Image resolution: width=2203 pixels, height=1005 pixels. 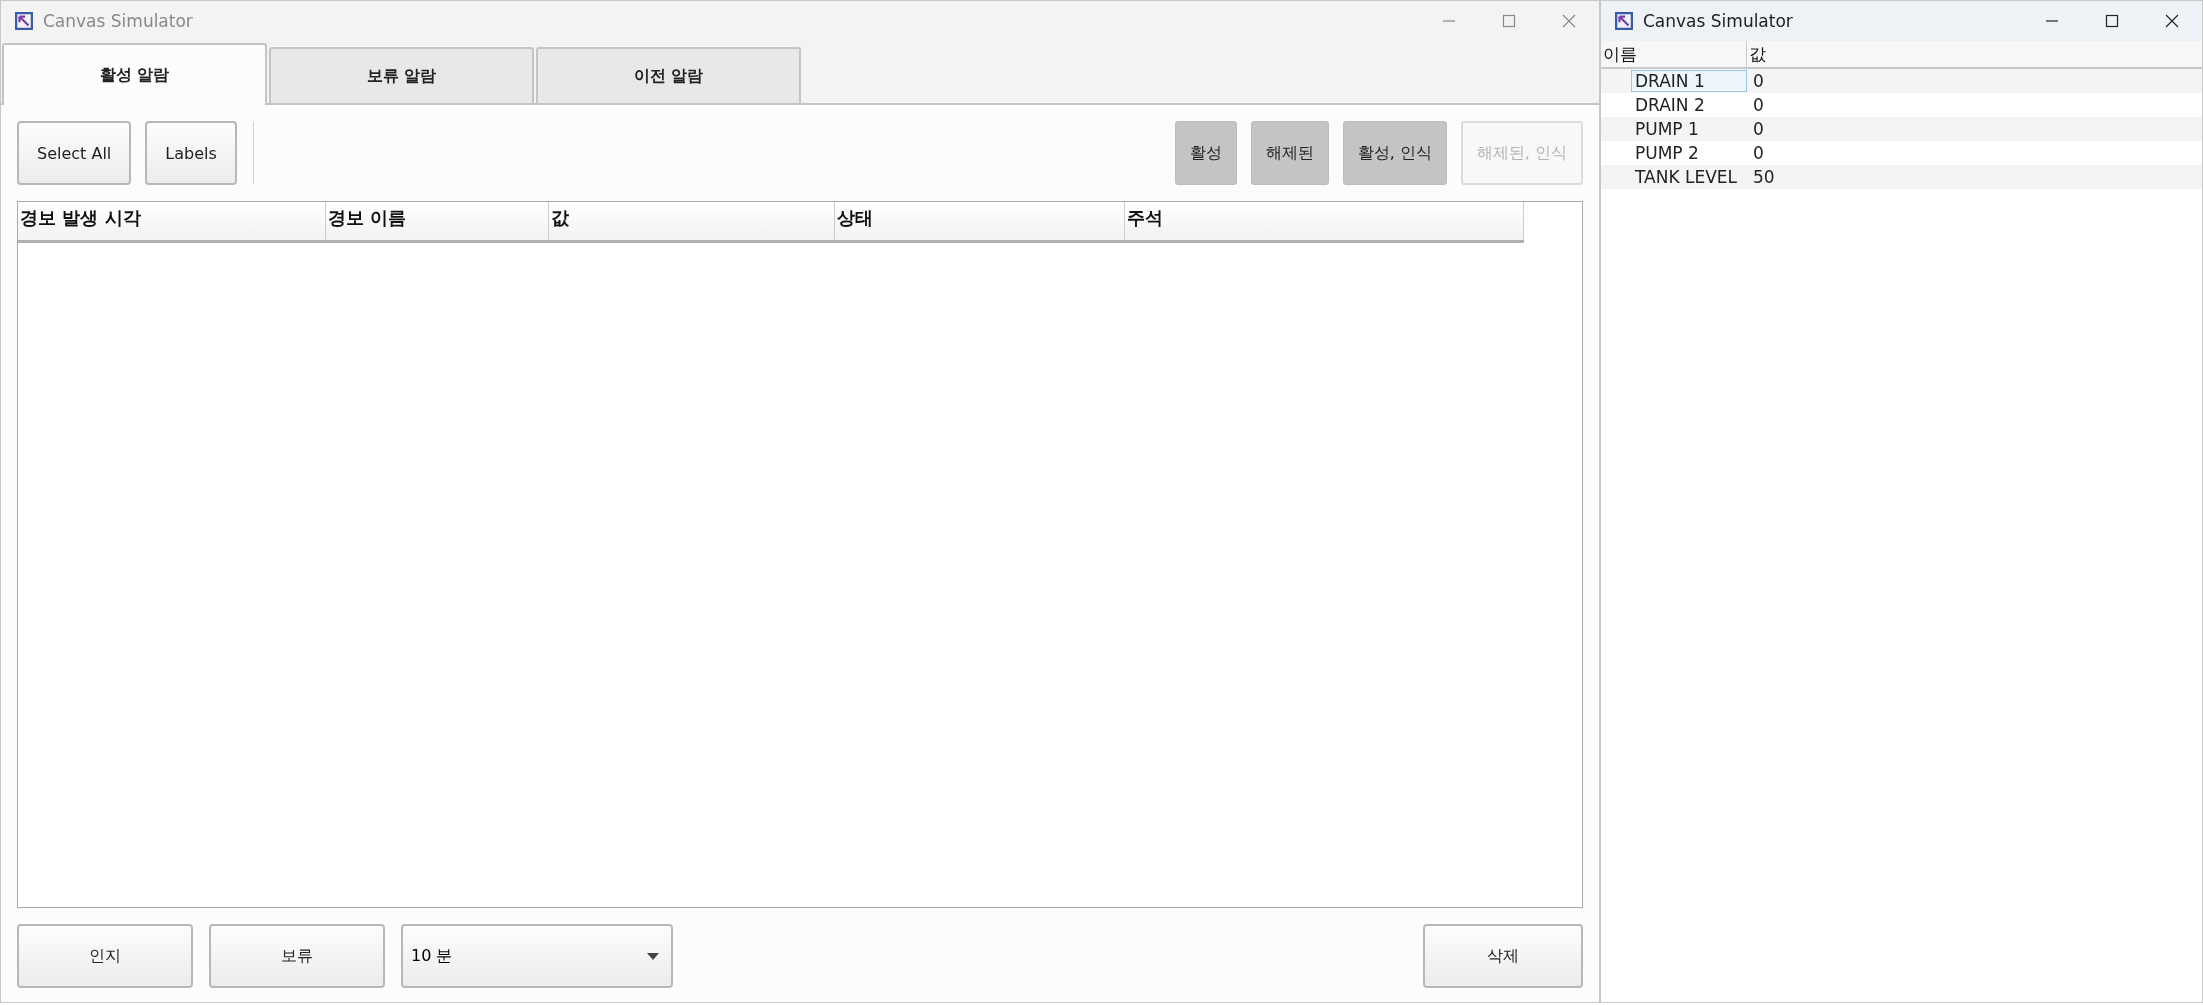 What do you see at coordinates (1503, 956) in the screenshot?
I see `delete-button: 삭제` at bounding box center [1503, 956].